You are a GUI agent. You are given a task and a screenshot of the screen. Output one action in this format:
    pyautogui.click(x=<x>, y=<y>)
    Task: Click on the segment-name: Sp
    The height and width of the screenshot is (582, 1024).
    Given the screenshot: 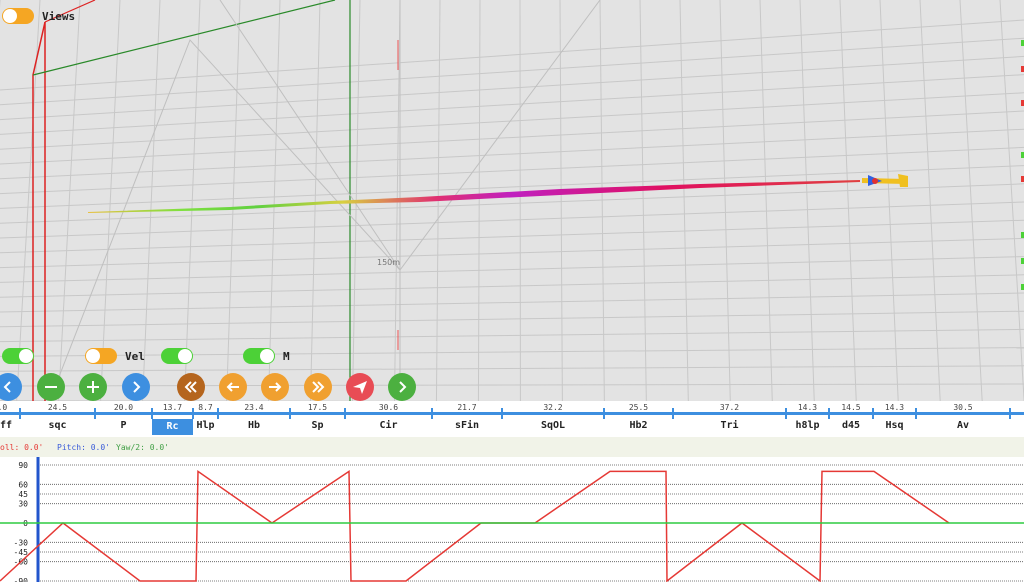 What is the action you would take?
    pyautogui.click(x=317, y=425)
    